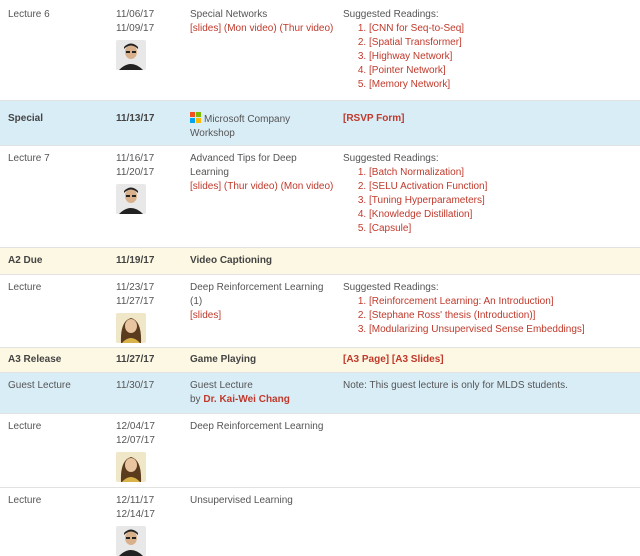 The image size is (640, 556). Describe the element at coordinates (149, 312) in the screenshot. I see `row-dates: 11/23/17 11/27/17` at that location.